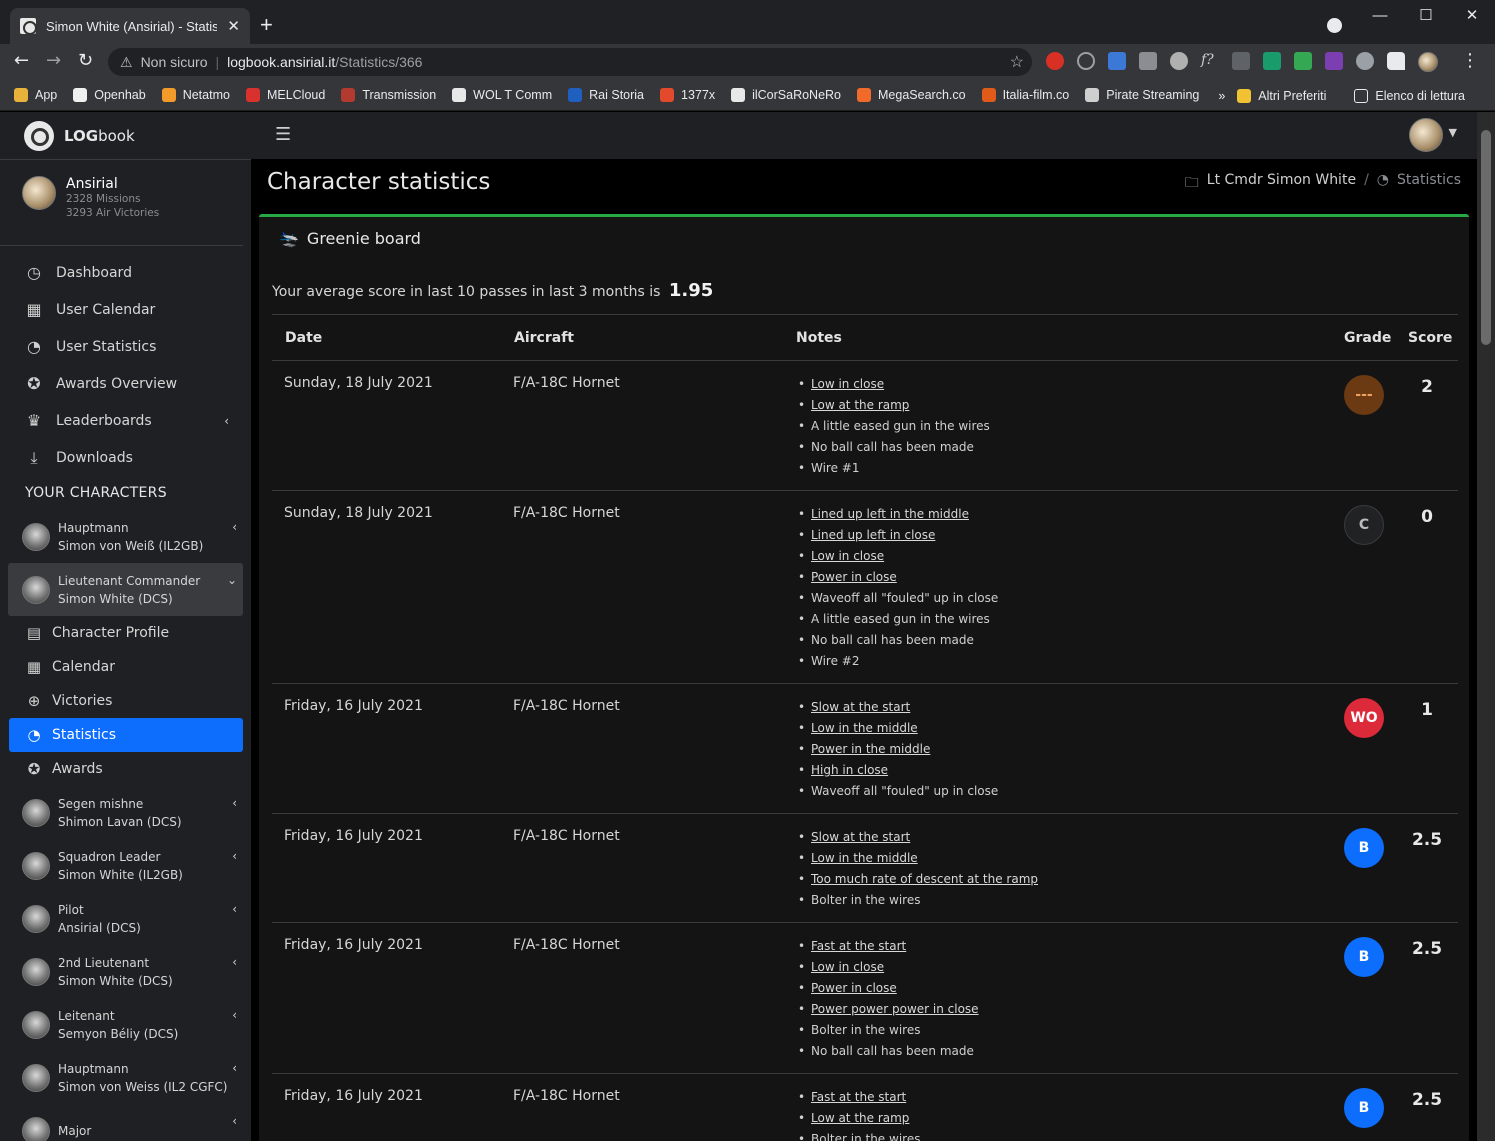 The height and width of the screenshot is (1141, 1495). Describe the element at coordinates (285, 95) in the screenshot. I see `bookmark-item: MELCloud` at that location.